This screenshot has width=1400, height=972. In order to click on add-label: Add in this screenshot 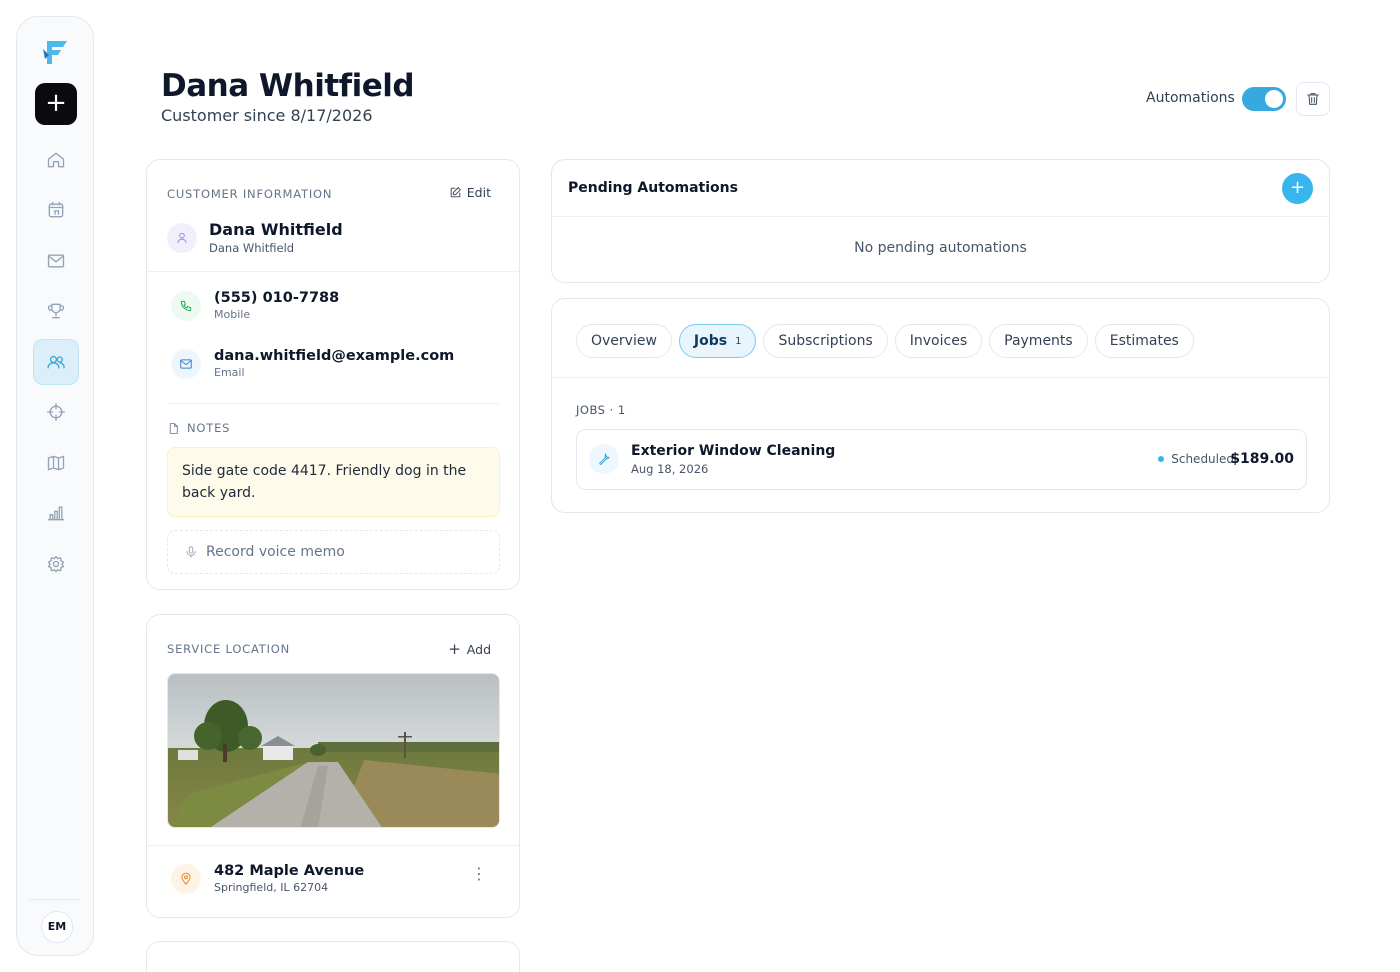, I will do `click(478, 649)`.